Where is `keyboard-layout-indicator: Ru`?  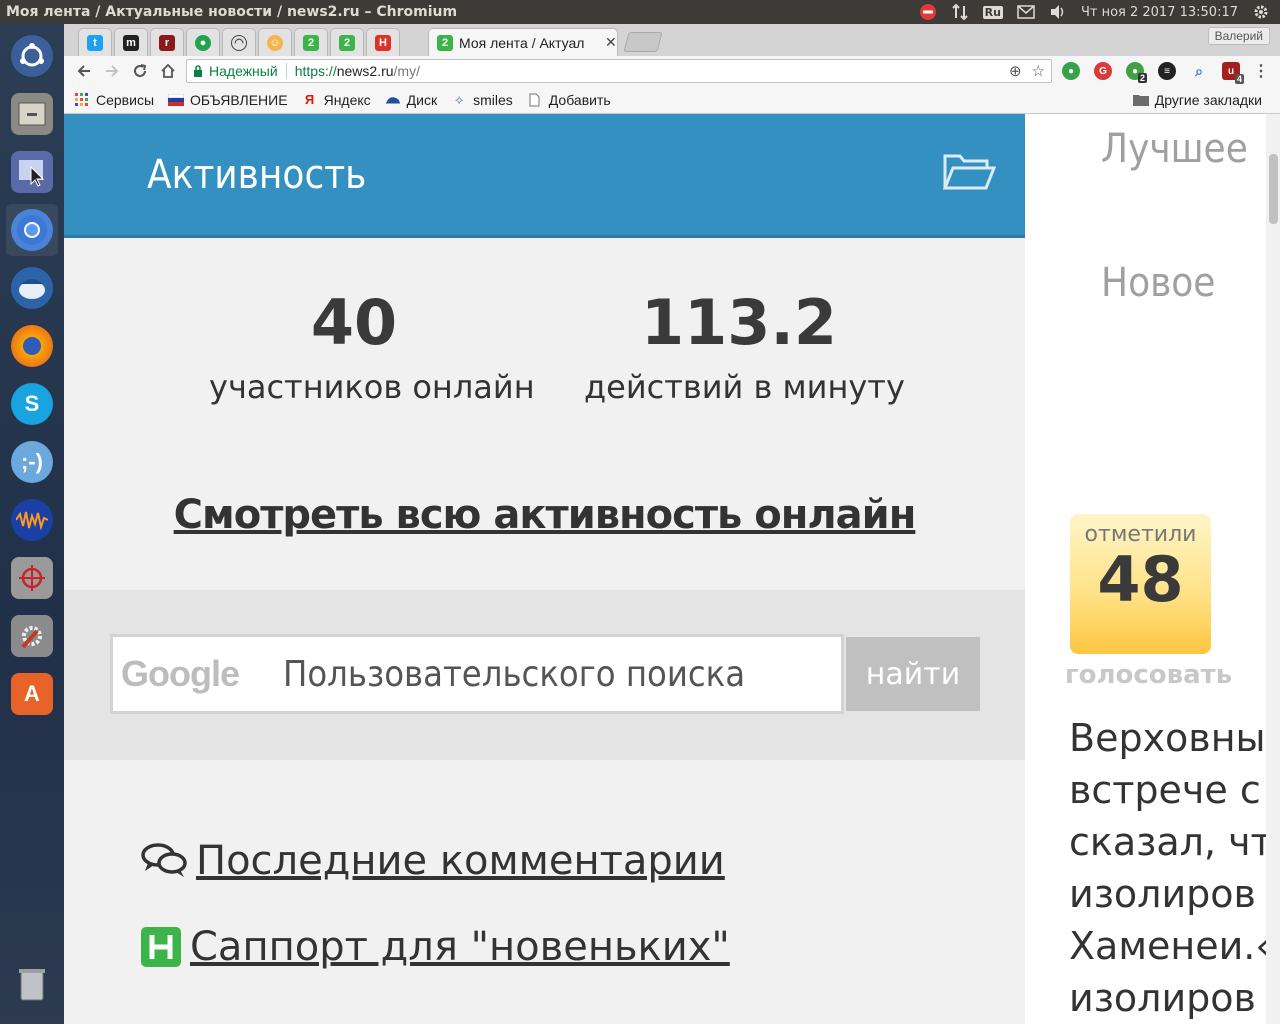 keyboard-layout-indicator: Ru is located at coordinates (992, 12).